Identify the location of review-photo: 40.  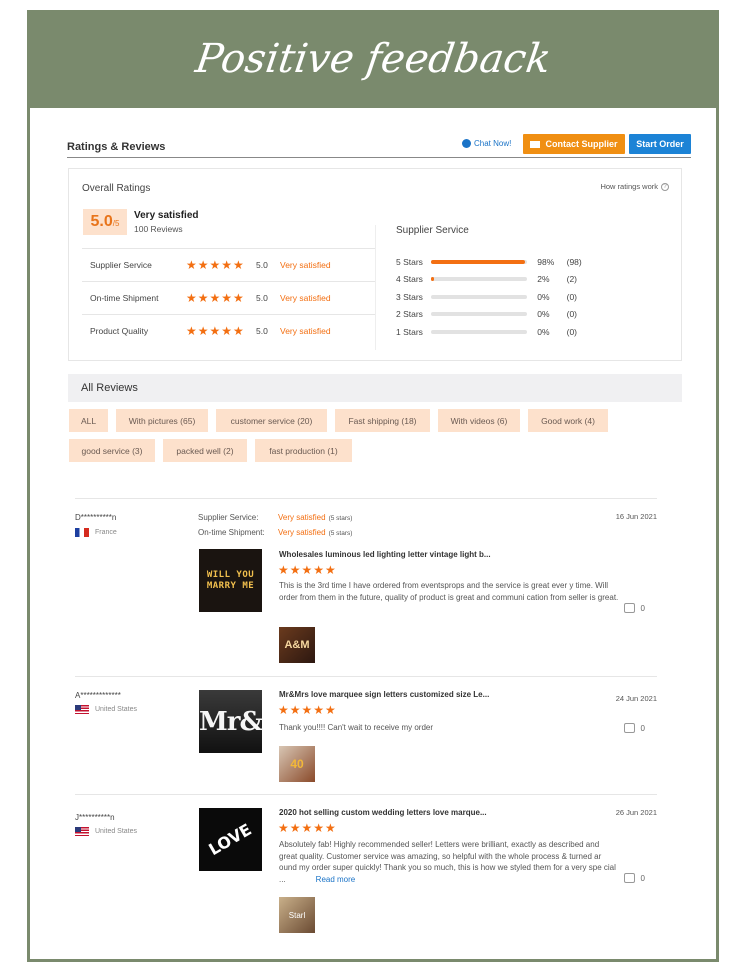
(297, 764).